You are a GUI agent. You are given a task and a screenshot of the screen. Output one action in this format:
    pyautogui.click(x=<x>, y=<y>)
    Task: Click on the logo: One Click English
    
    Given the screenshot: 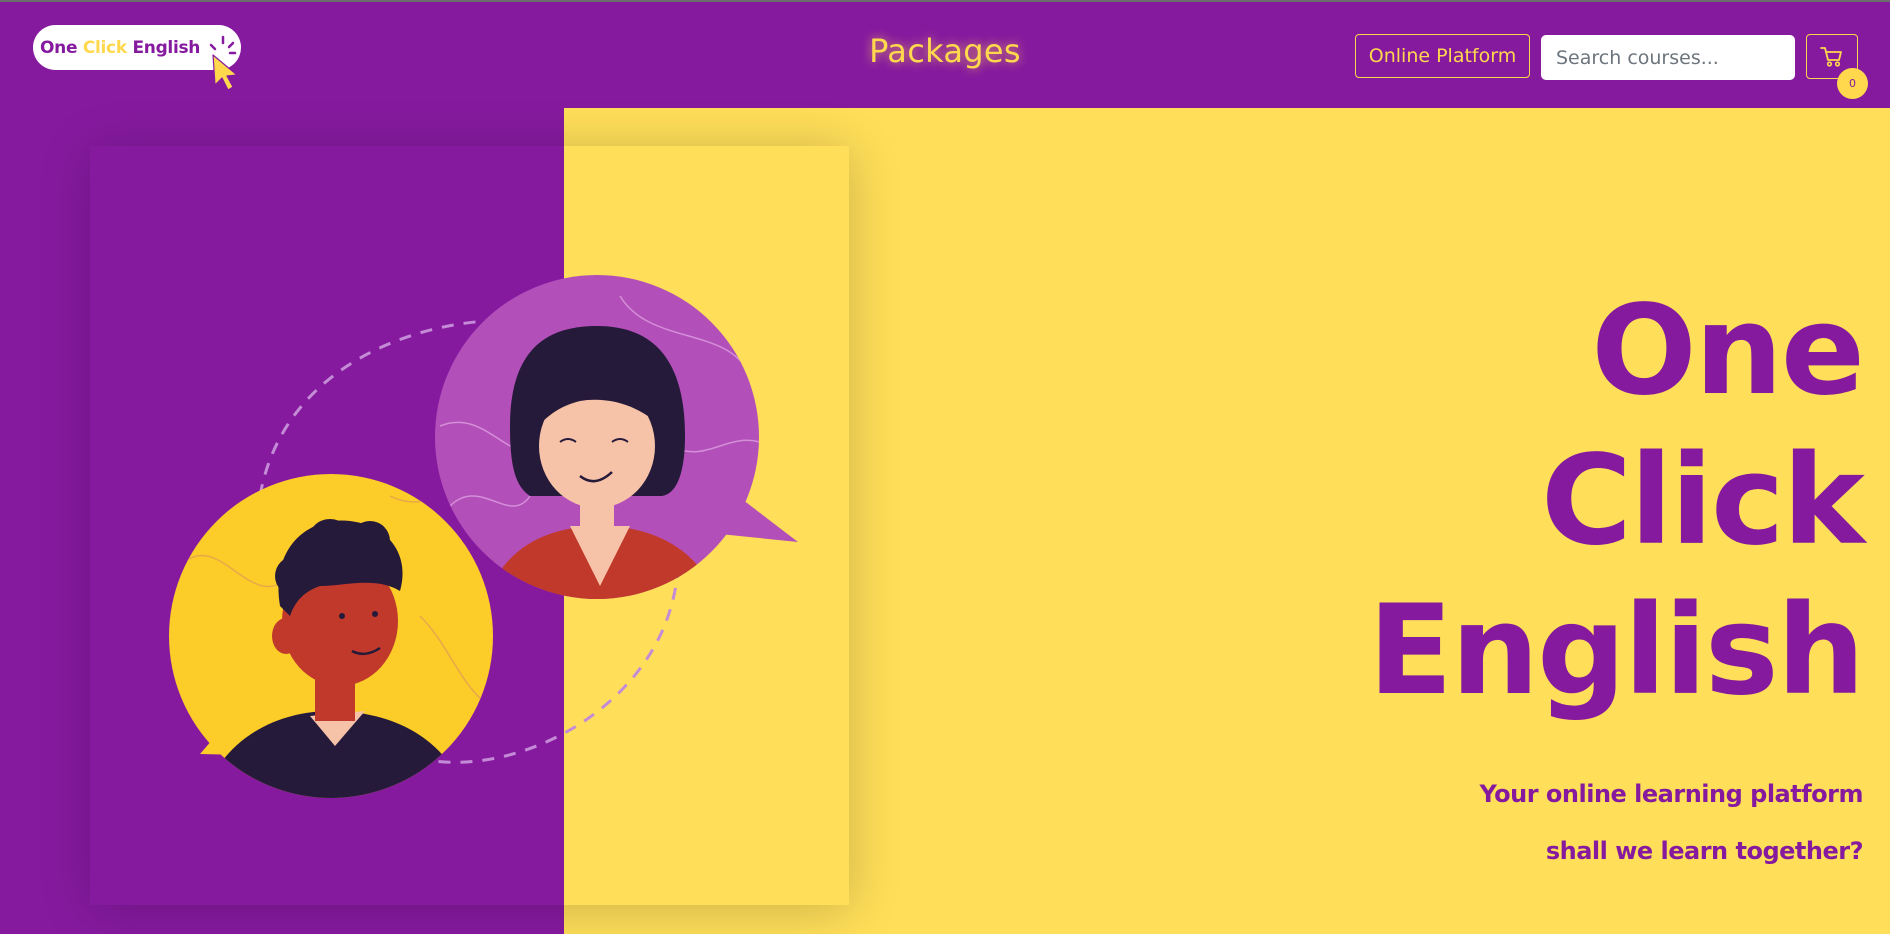 What is the action you would take?
    pyautogui.click(x=137, y=58)
    